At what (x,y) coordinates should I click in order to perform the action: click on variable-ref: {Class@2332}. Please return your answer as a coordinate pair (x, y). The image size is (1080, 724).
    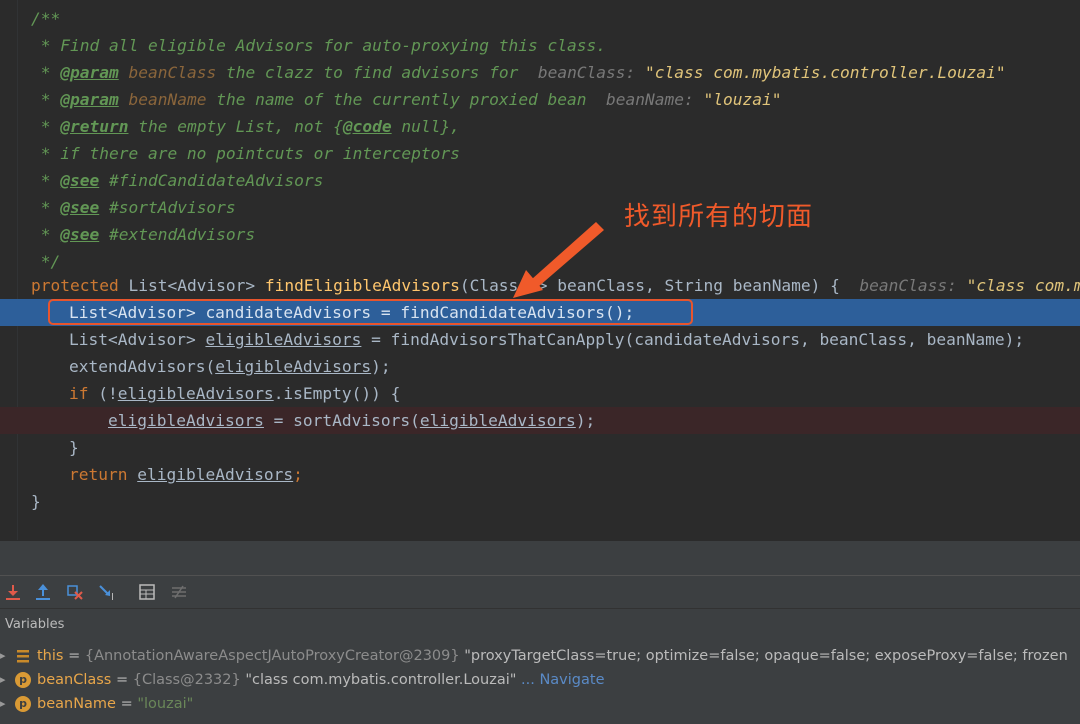
    Looking at the image, I should click on (186, 680).